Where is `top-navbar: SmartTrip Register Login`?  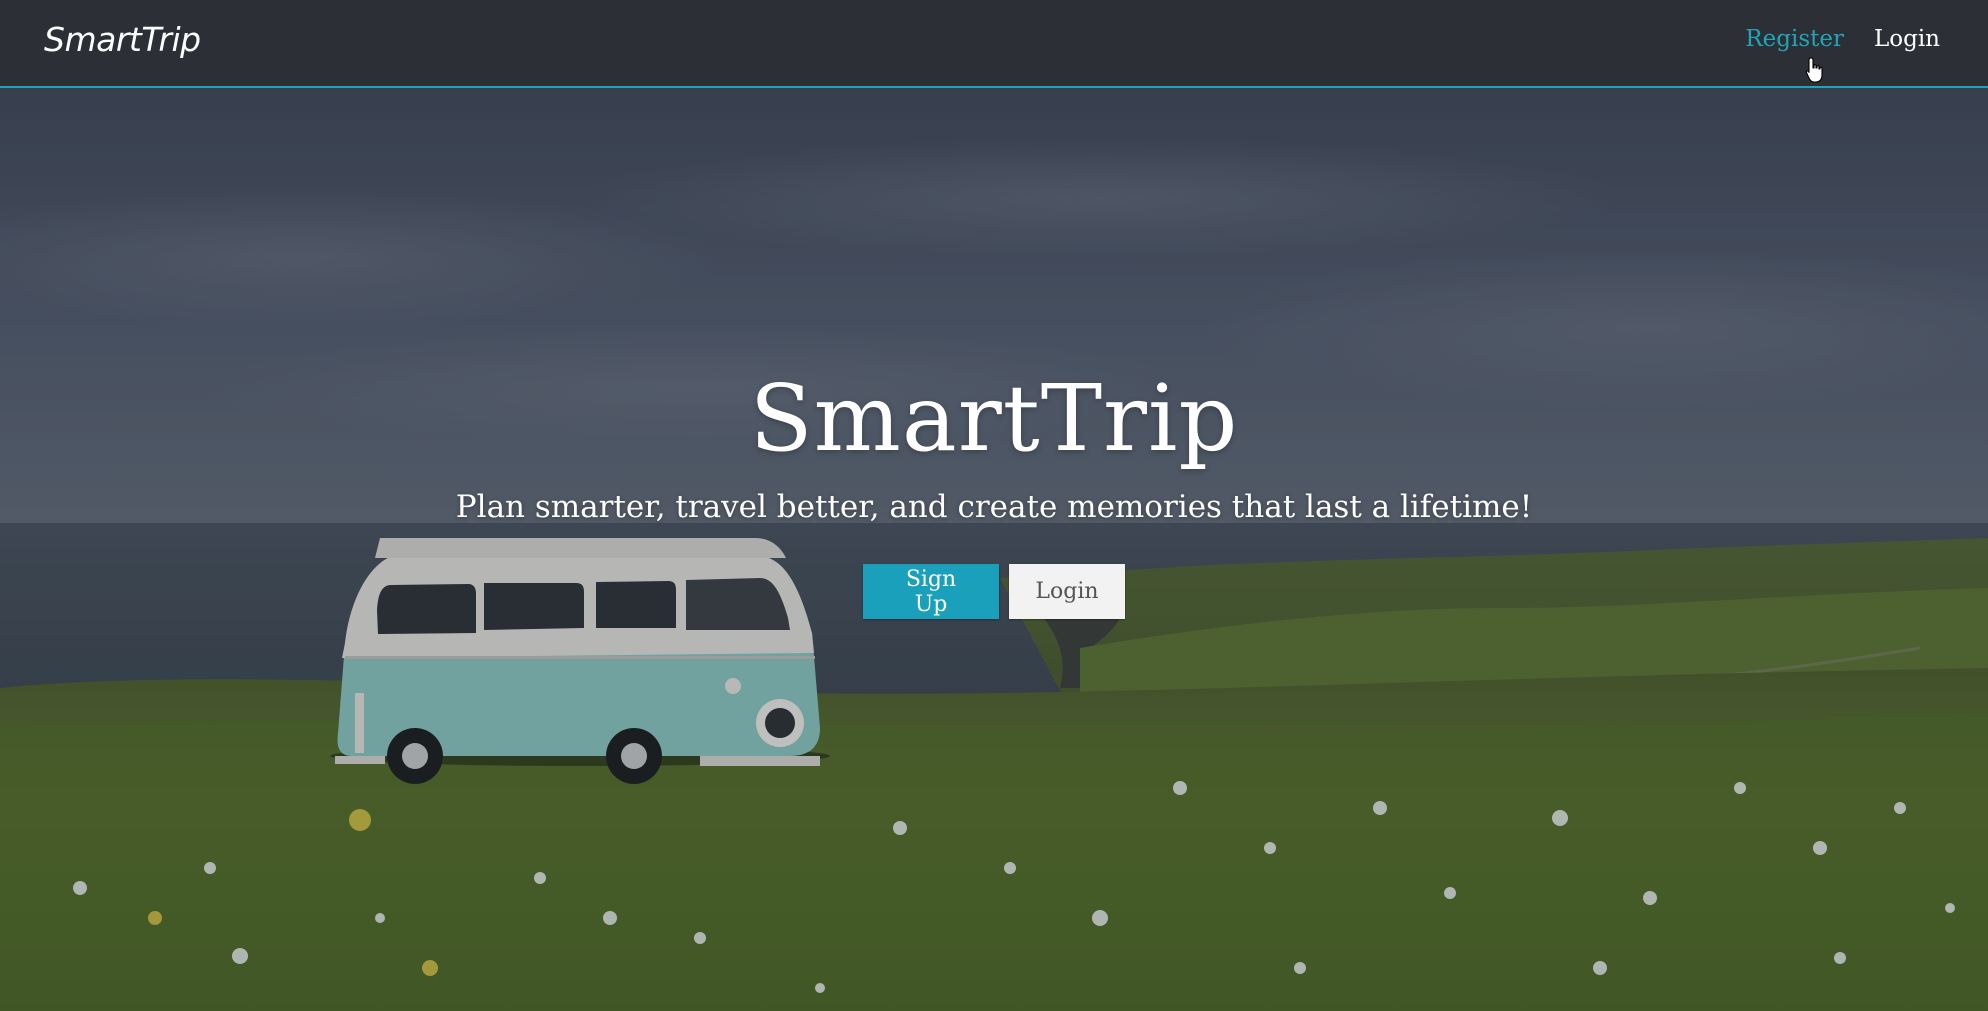 top-navbar: SmartTrip Register Login is located at coordinates (994, 44).